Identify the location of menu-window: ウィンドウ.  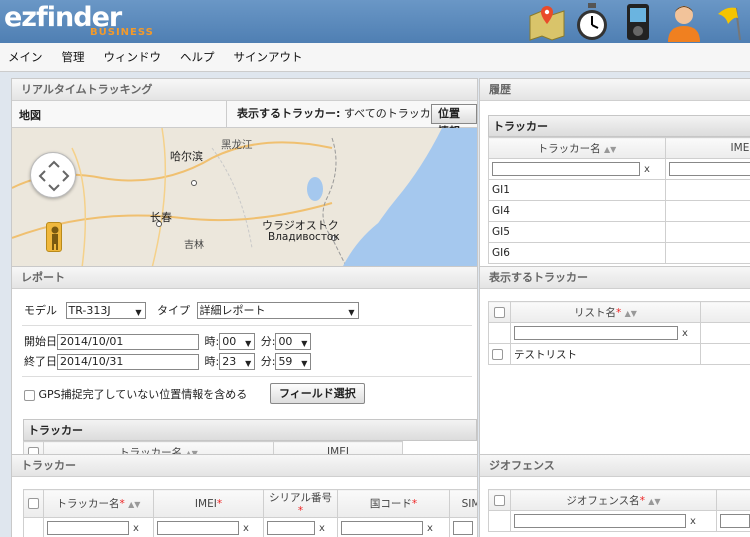
(133, 57).